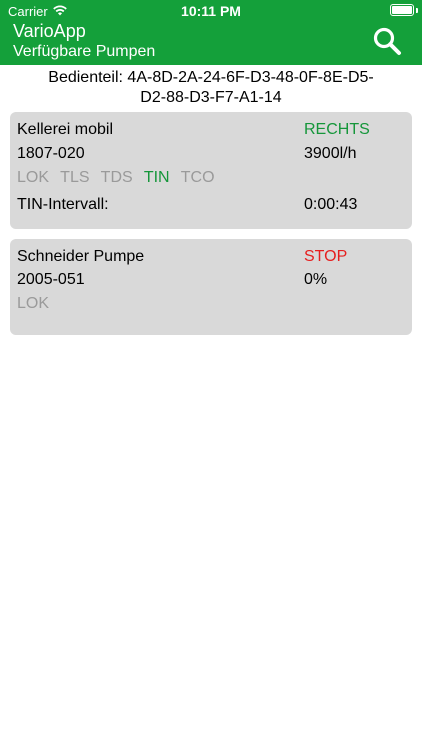 Image resolution: width=422 pixels, height=750 pixels. What do you see at coordinates (316, 279) in the screenshot?
I see `pump-flow: 0%` at bounding box center [316, 279].